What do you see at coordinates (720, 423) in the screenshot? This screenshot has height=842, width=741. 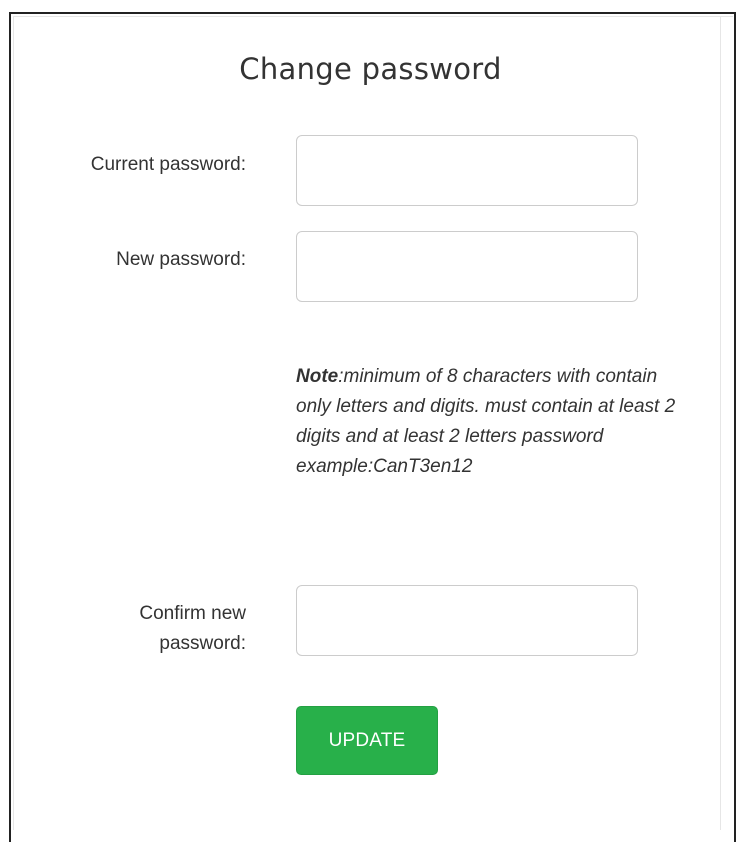 I see `panel-right-divider` at bounding box center [720, 423].